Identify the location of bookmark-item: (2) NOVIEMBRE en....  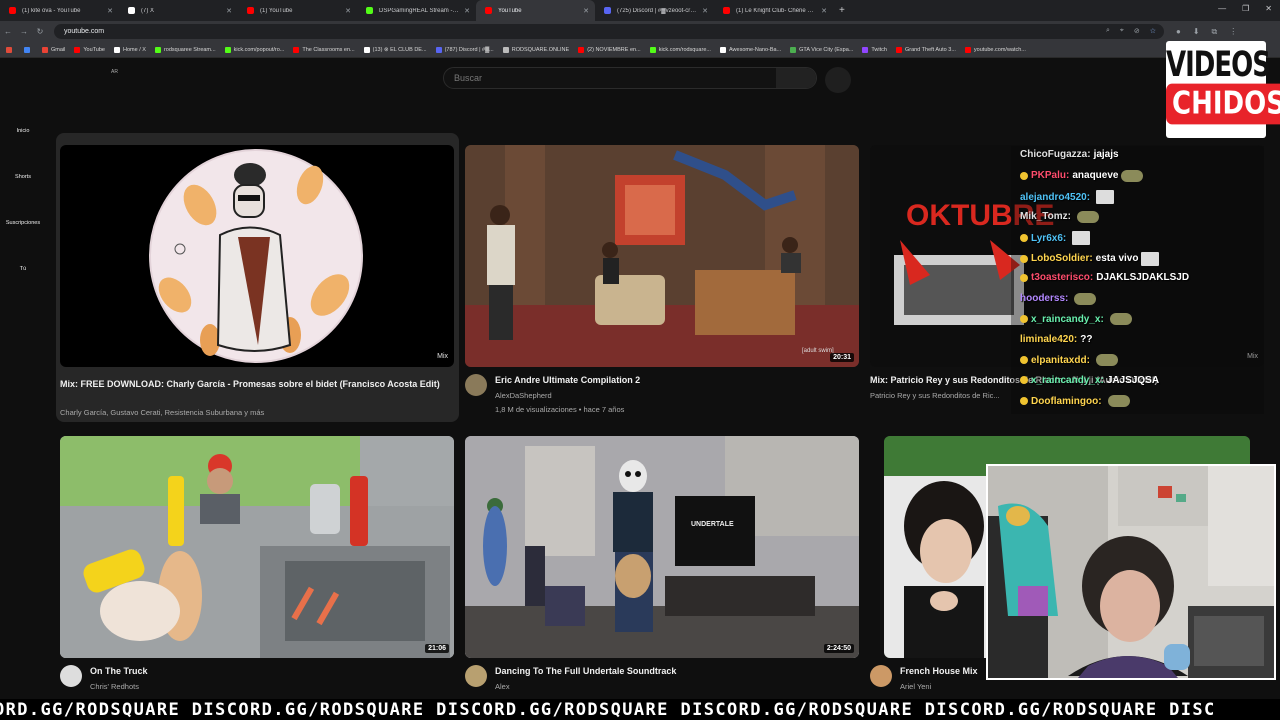
(609, 49).